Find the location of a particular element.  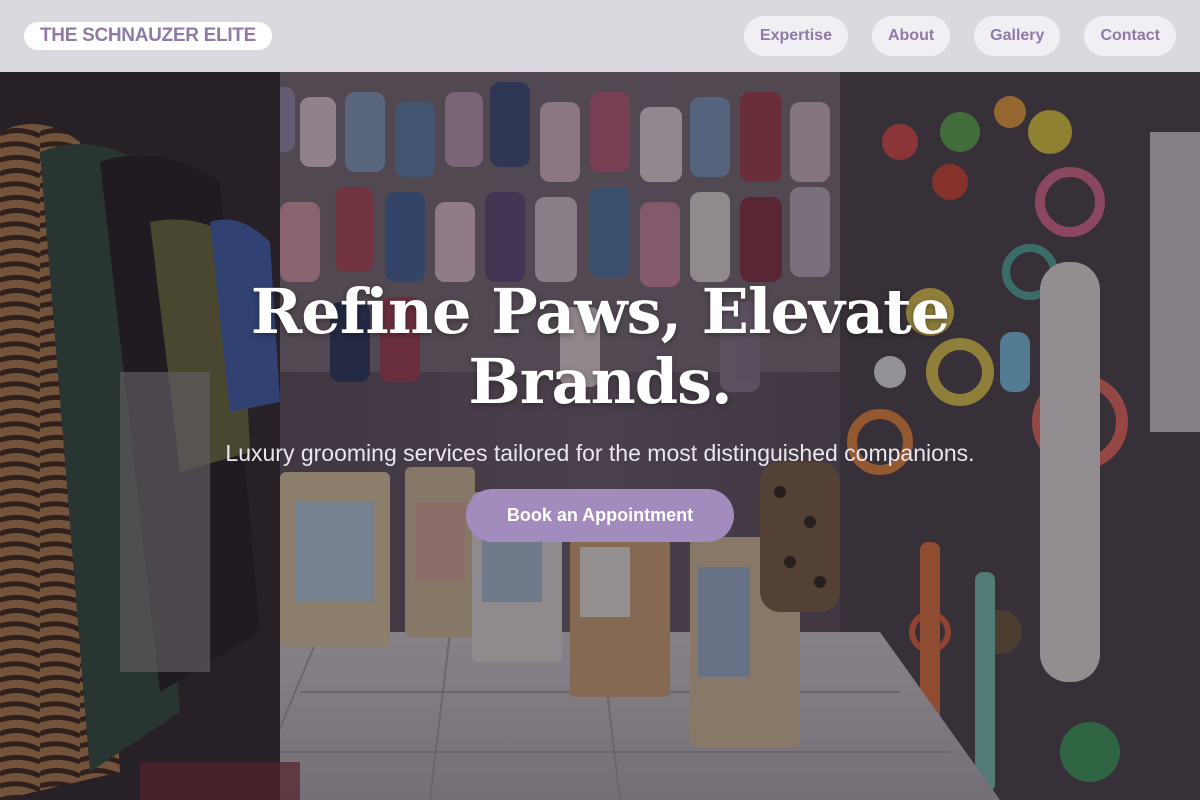

nav-gallery-button: Gallery is located at coordinates (1017, 36).